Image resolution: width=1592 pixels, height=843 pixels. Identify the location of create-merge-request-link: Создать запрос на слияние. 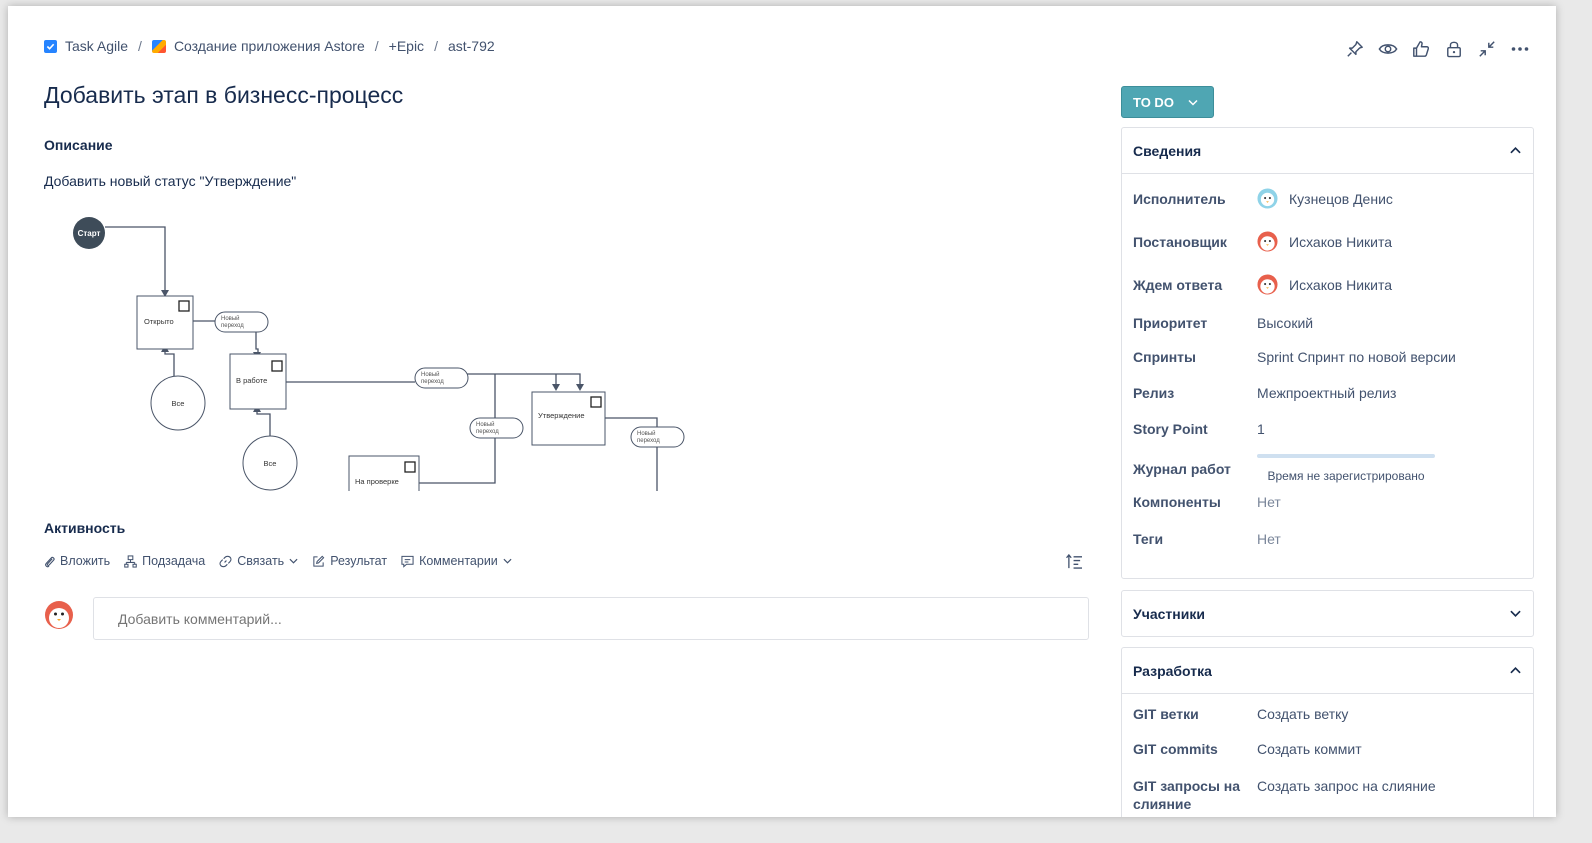
(1346, 786).